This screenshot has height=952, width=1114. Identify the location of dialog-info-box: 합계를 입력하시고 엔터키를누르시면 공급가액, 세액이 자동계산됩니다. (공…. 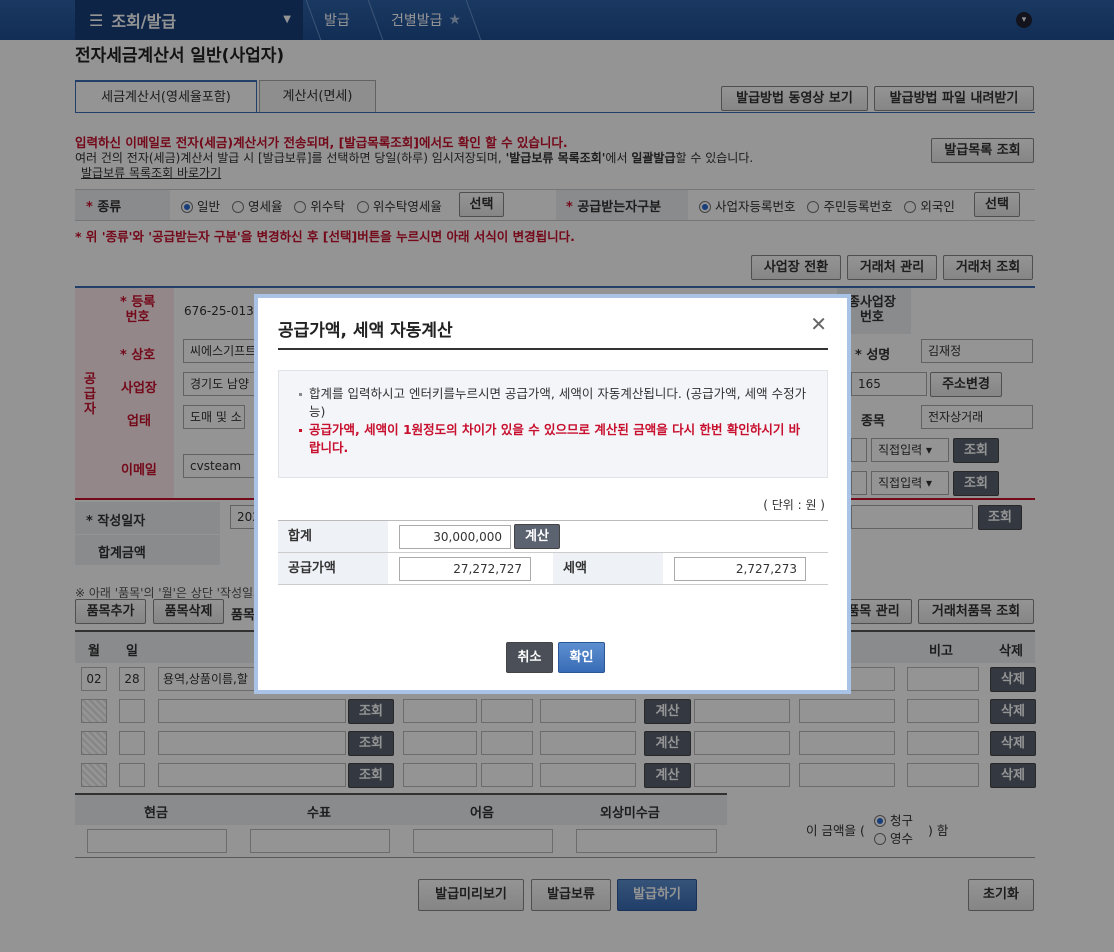
(553, 424).